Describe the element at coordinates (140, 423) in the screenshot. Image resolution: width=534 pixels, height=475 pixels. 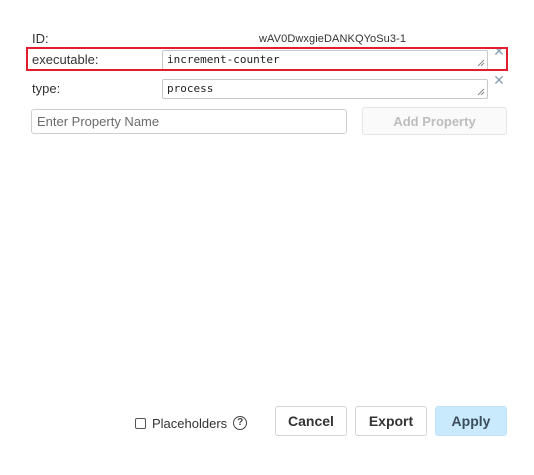
I see `placeholders-checkbox` at that location.